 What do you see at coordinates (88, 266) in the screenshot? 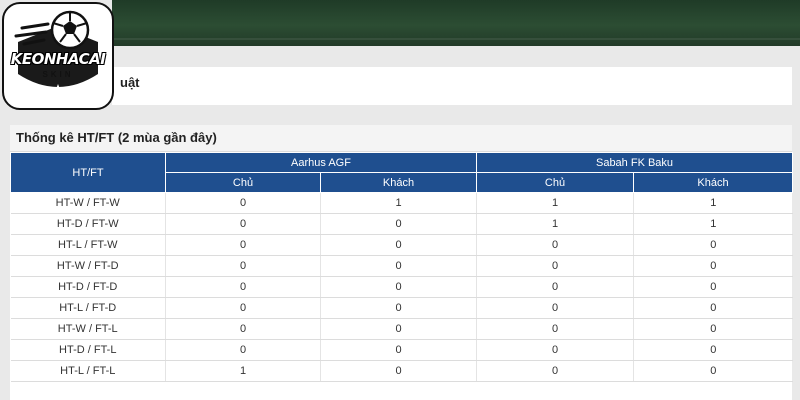
I see `row-label: HT-W / FT-D` at bounding box center [88, 266].